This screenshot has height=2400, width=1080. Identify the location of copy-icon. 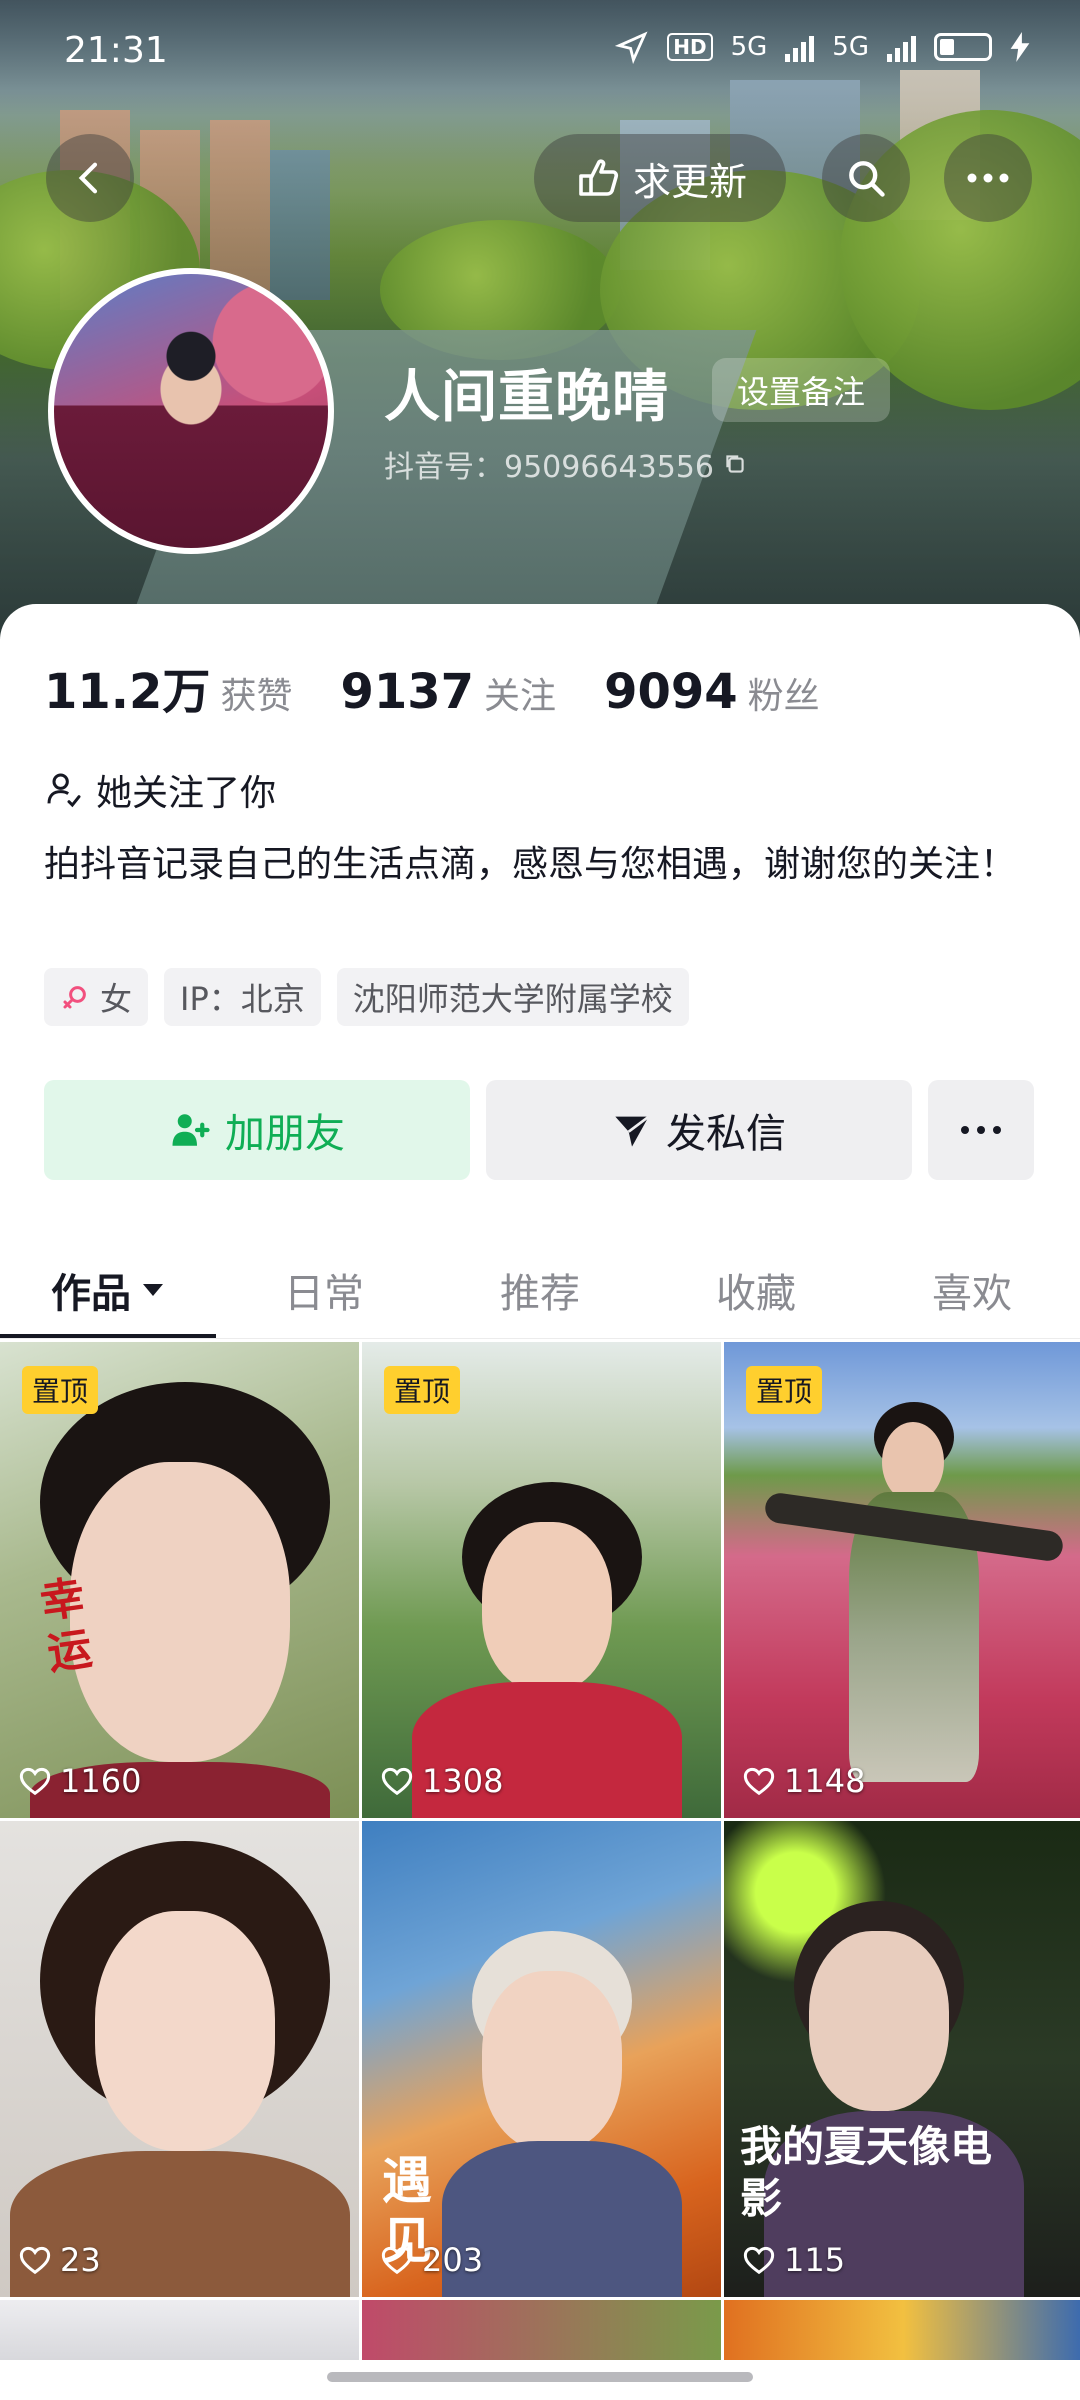
(735, 464).